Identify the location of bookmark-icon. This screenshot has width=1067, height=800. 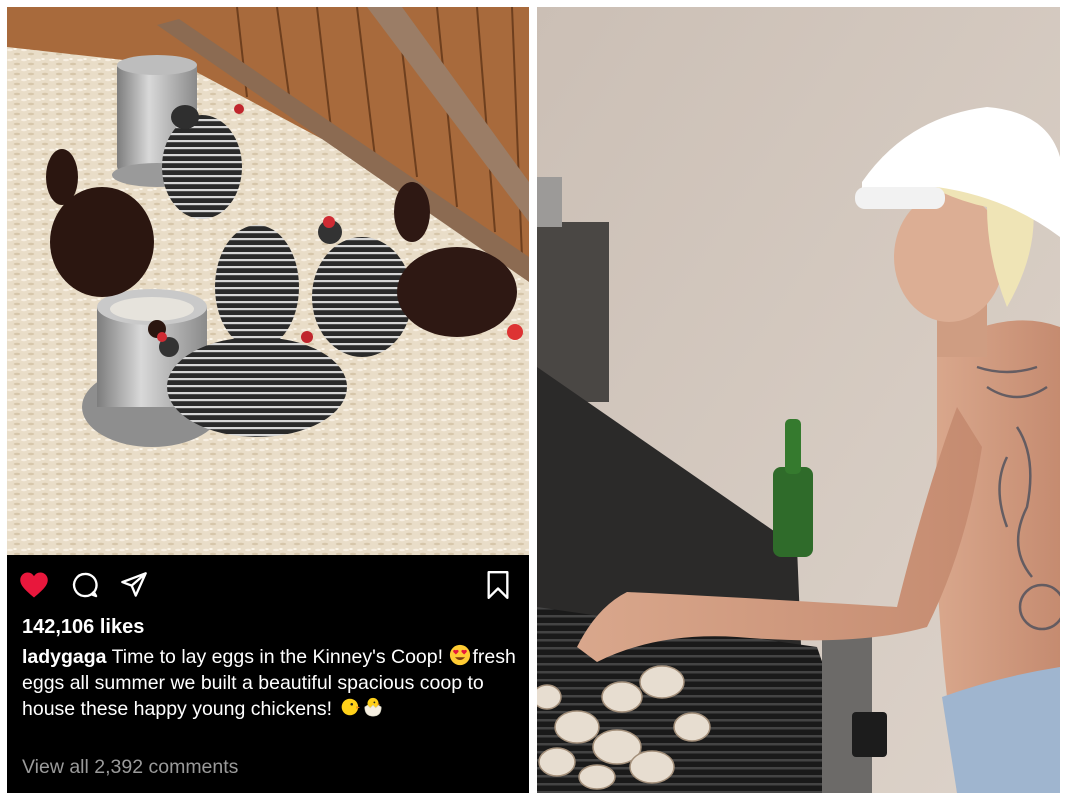
(498, 585).